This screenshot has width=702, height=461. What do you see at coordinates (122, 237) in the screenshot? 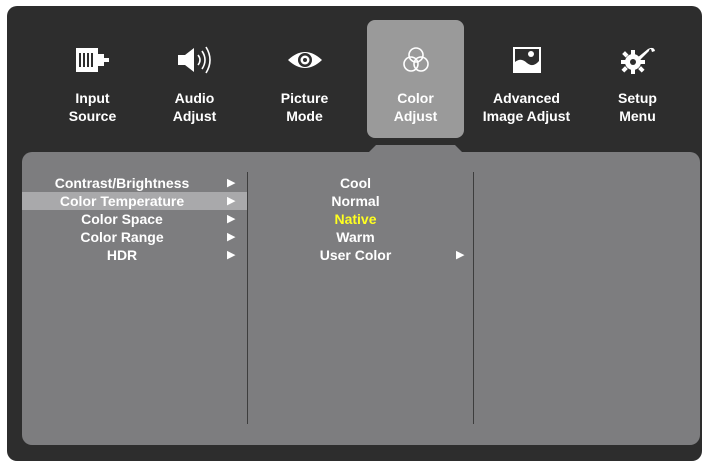
I see `submenu-item-label: Color Range` at bounding box center [122, 237].